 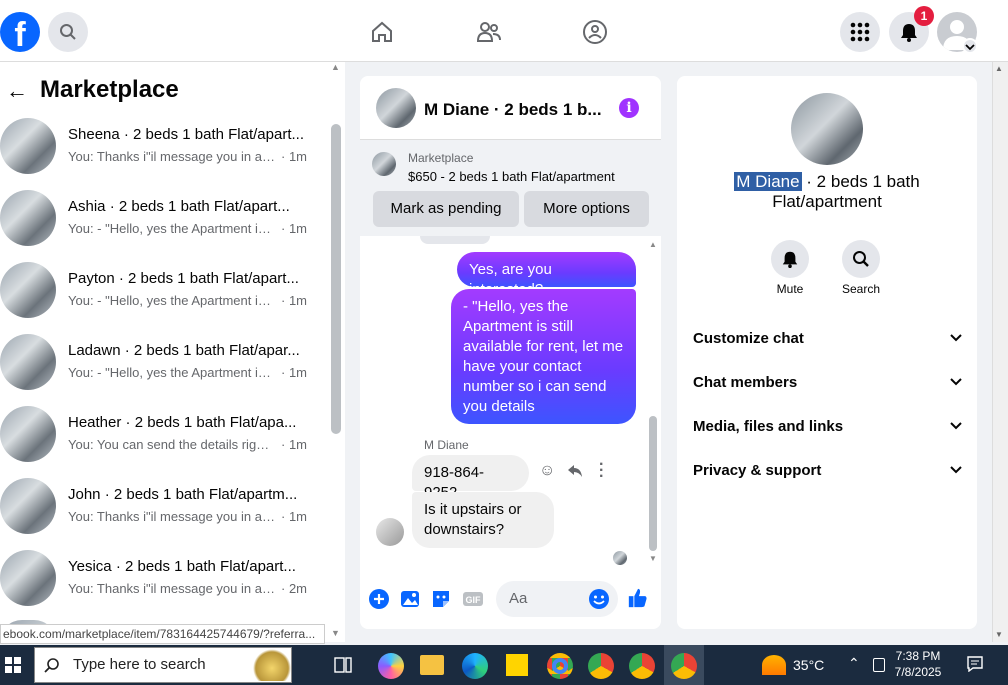 What do you see at coordinates (441, 599) in the screenshot?
I see `sticker-icon` at bounding box center [441, 599].